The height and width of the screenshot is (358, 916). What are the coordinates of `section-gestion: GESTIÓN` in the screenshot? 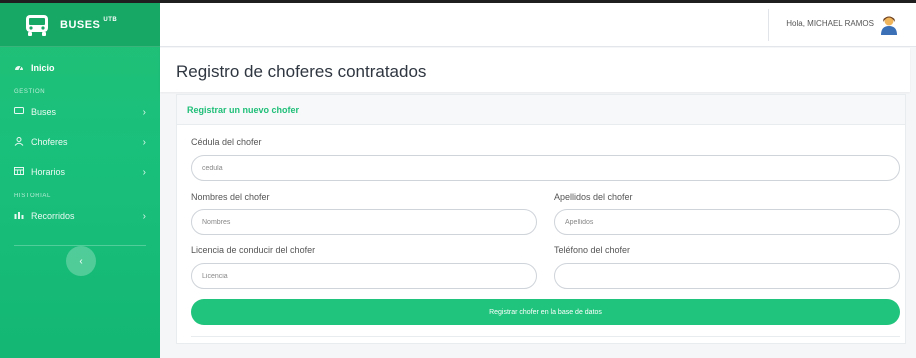 It's located at (30, 92).